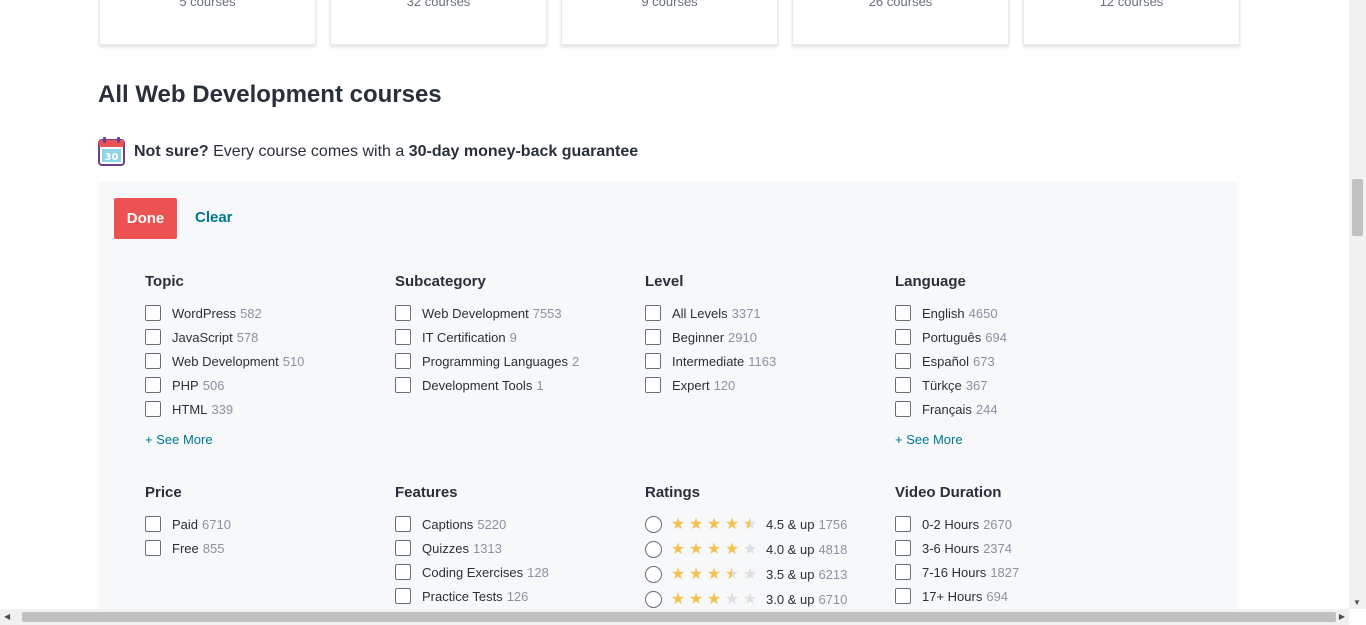 This screenshot has height=625, width=1366. I want to click on filter-option: Paid 6710, so click(265, 524).